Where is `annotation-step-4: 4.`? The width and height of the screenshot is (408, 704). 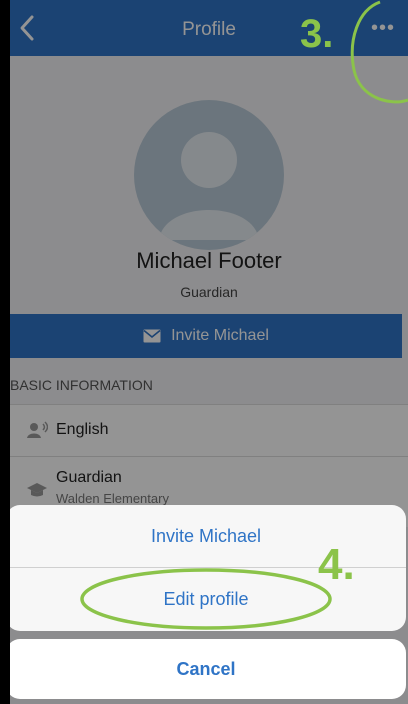
annotation-step-4: 4. is located at coordinates (336, 564).